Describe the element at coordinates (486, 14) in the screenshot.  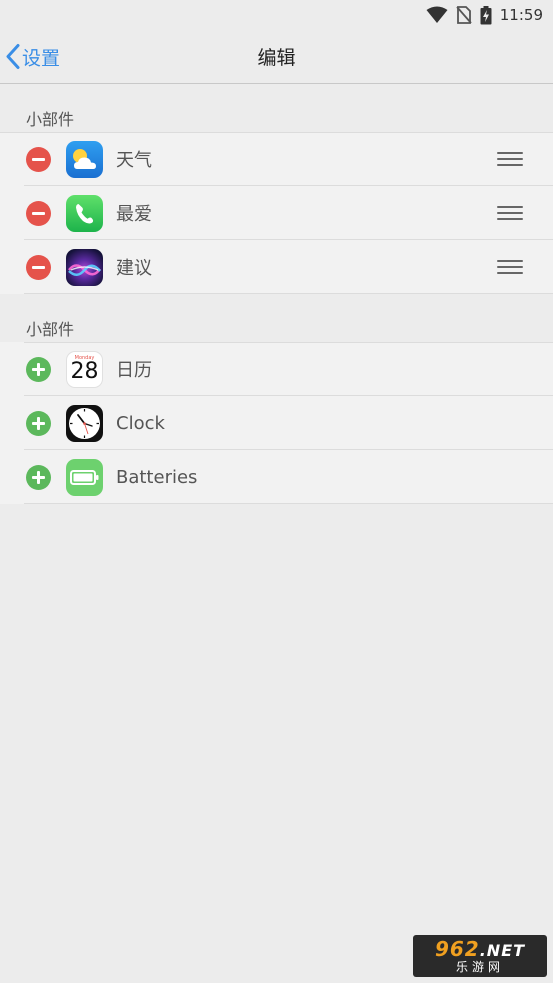
I see `battery-charging-icon` at that location.